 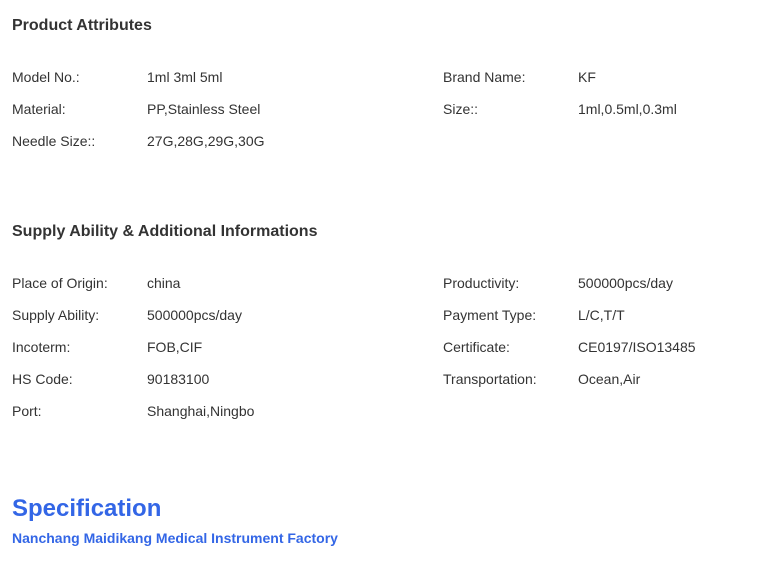 I want to click on attr-label-size: Size::, so click(x=461, y=109).